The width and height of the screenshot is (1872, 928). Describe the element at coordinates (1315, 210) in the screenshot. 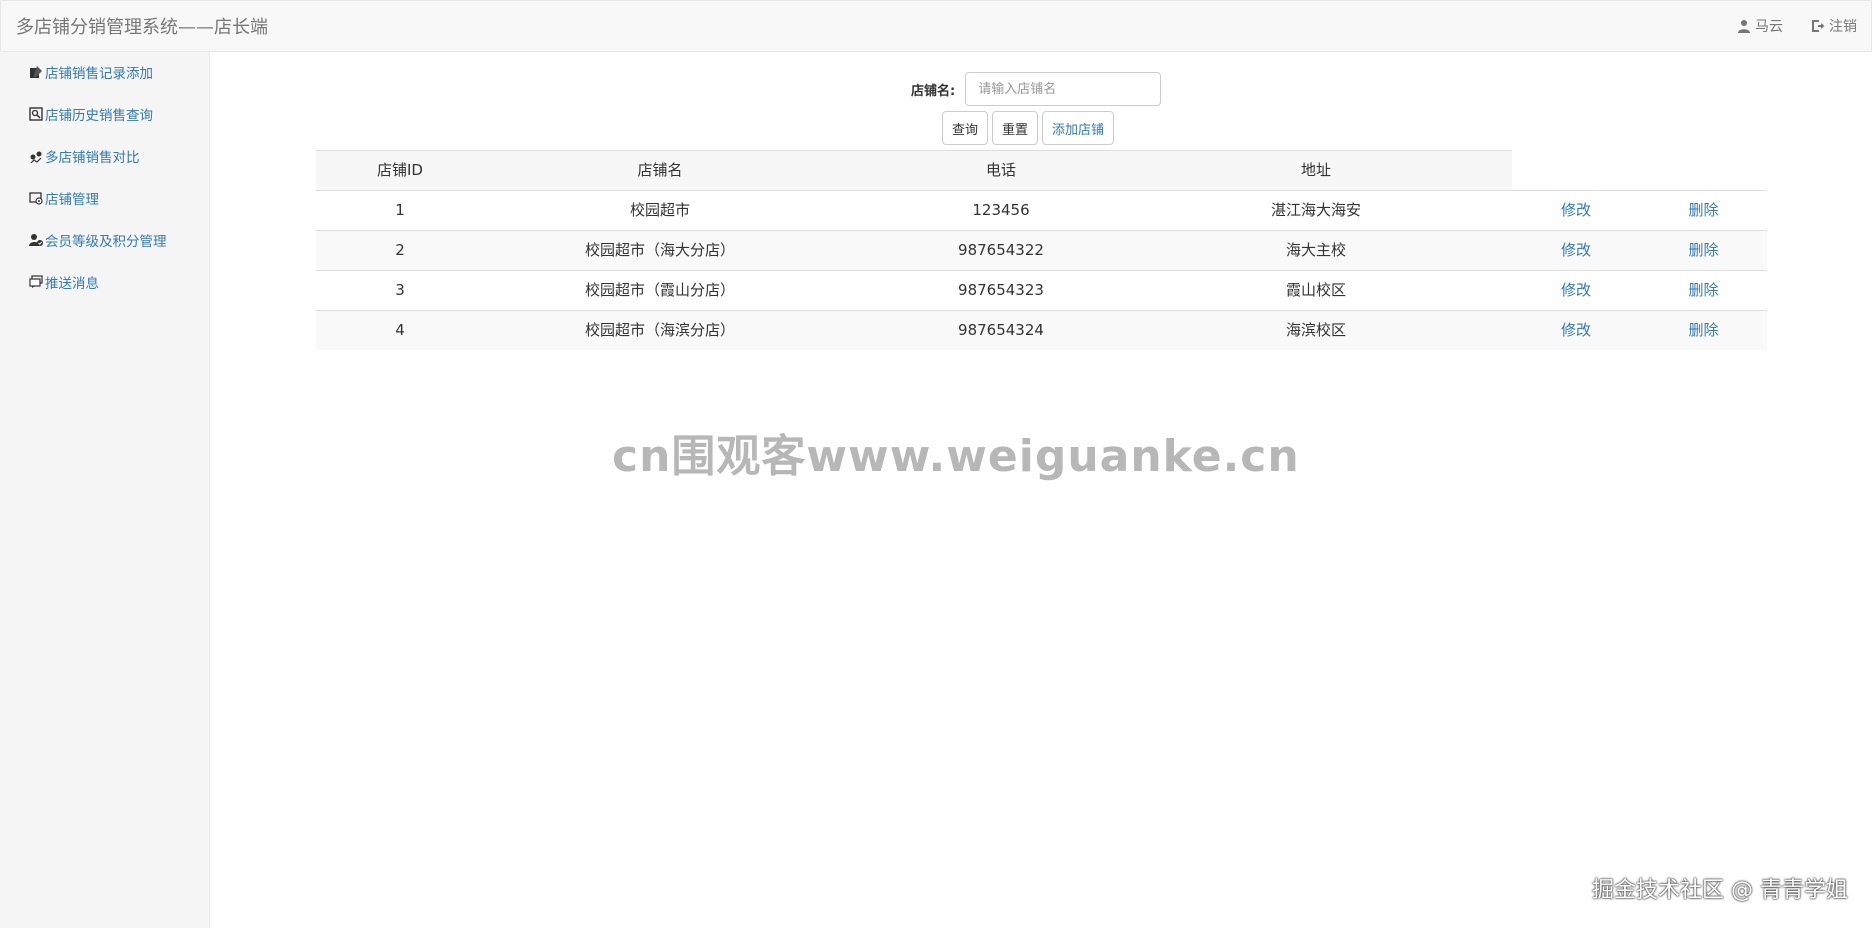

I see `cell-address: 湛江海大海安` at that location.